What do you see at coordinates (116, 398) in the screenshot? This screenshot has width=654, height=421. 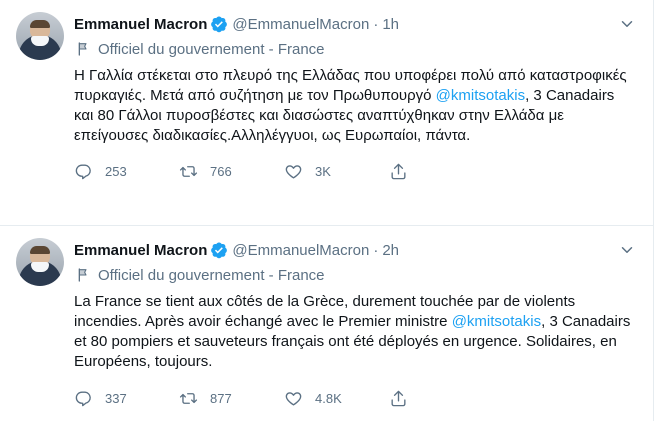 I see `reply-count: 337` at bounding box center [116, 398].